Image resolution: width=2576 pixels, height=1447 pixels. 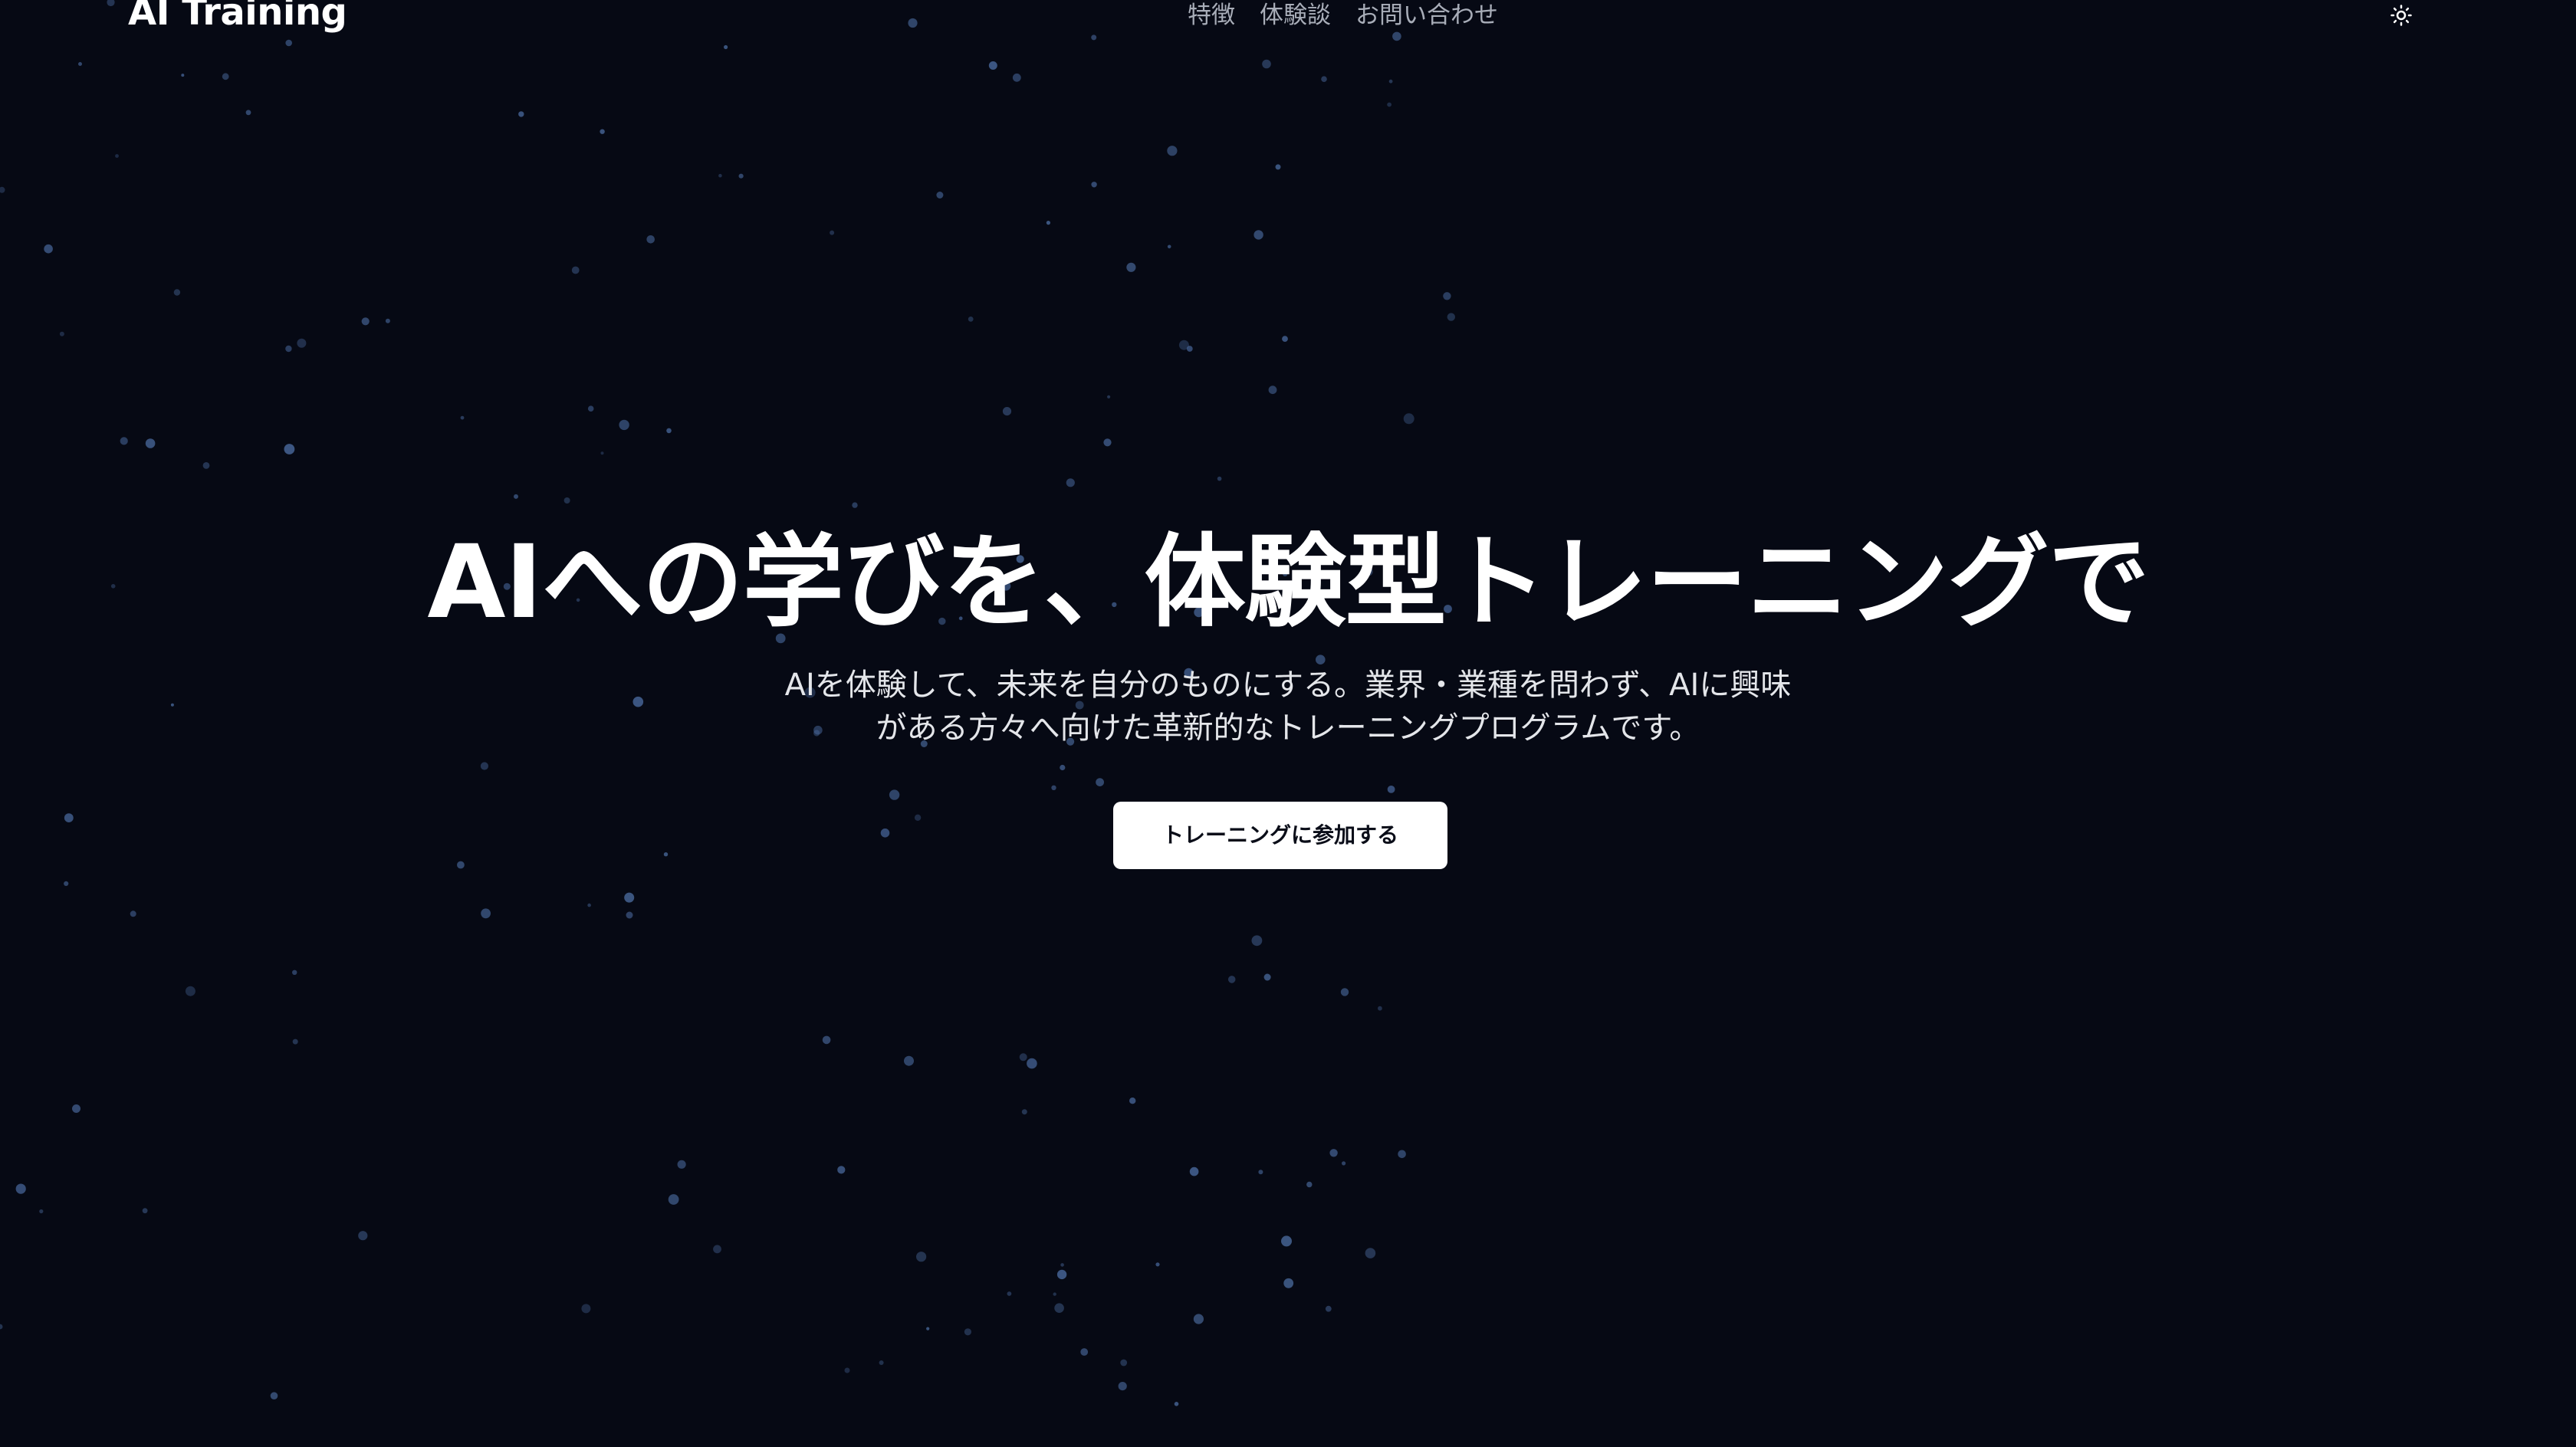 What do you see at coordinates (1288, 728) in the screenshot?
I see `hero-subtitle-line: がある方々へ向けた革新的なトレーニングプログラムです。` at bounding box center [1288, 728].